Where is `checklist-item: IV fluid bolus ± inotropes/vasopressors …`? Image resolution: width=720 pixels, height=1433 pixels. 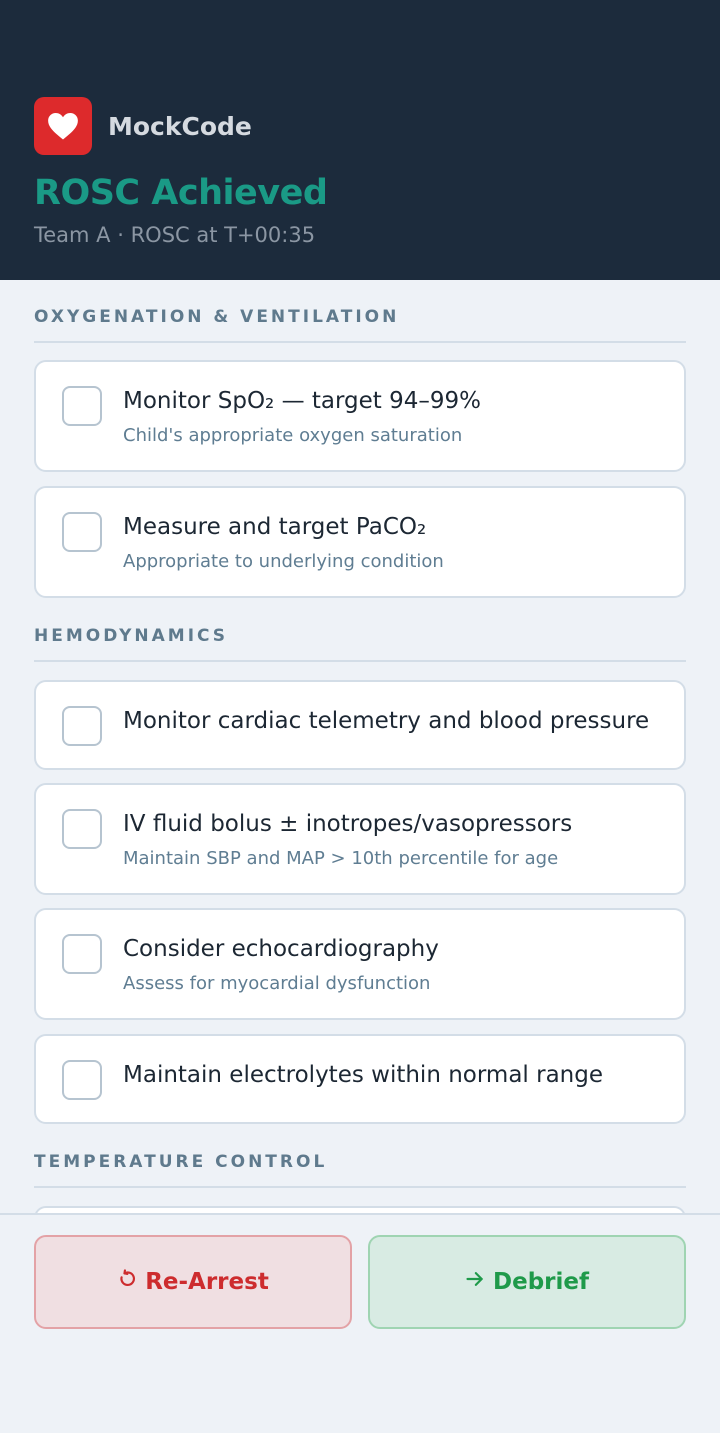
checklist-item: IV fluid bolus ± inotropes/vasopressors … is located at coordinates (360, 839).